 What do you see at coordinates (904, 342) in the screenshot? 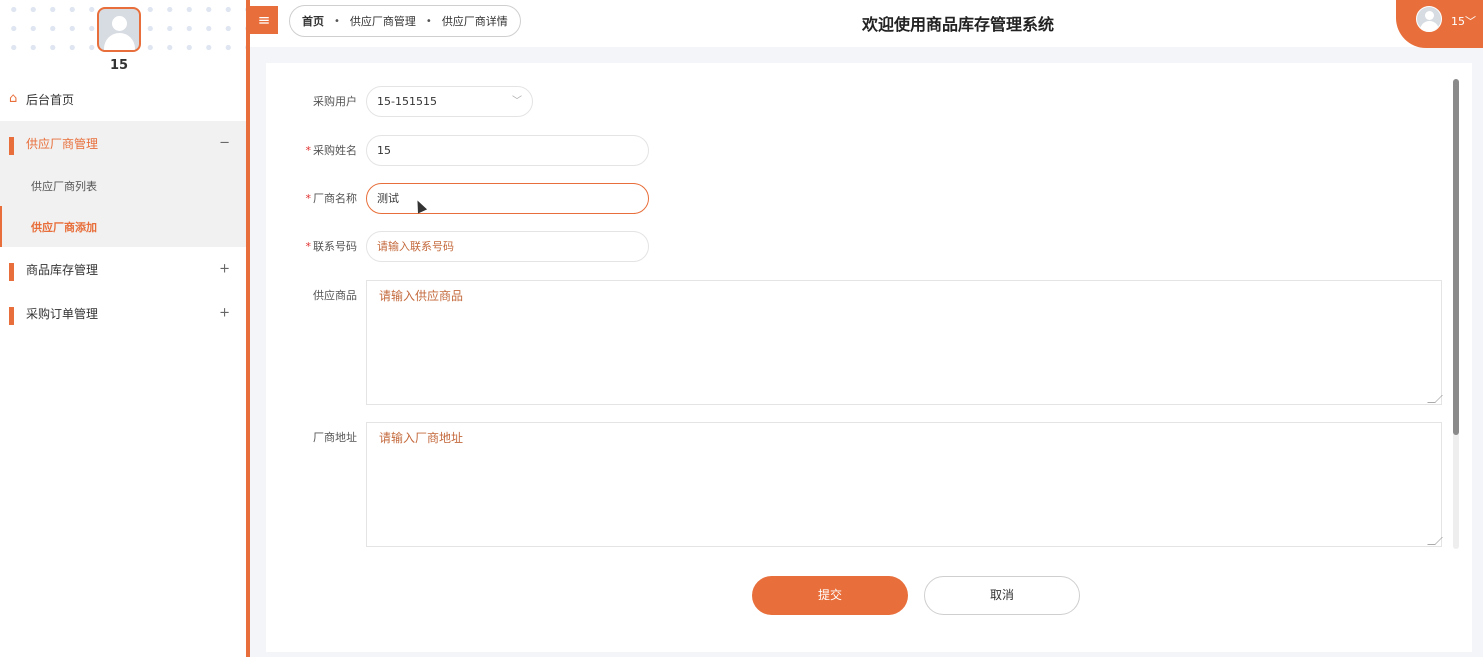
I see `goods-textarea: 请输入供应商品` at bounding box center [904, 342].